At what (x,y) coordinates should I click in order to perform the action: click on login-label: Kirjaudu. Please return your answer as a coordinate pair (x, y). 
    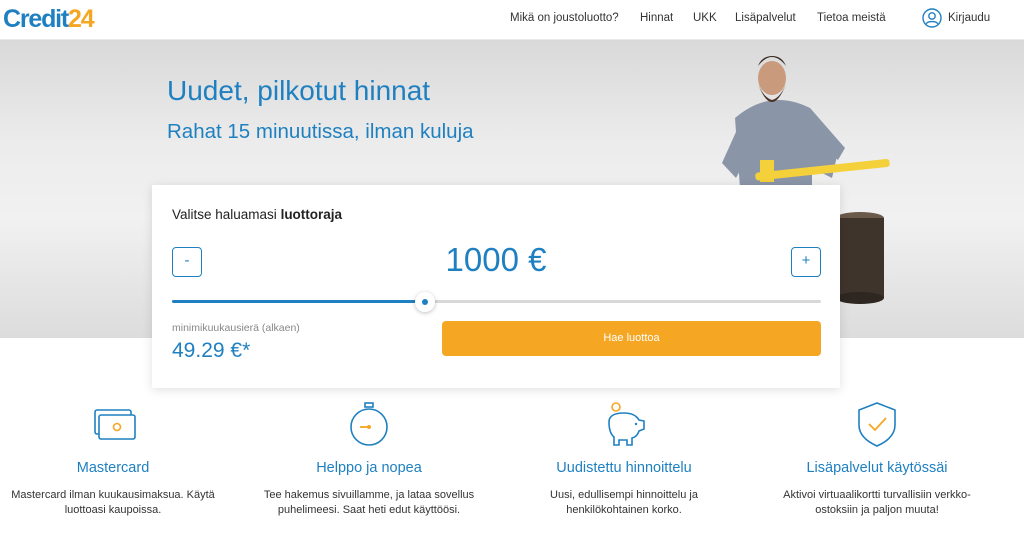
    Looking at the image, I should click on (969, 18).